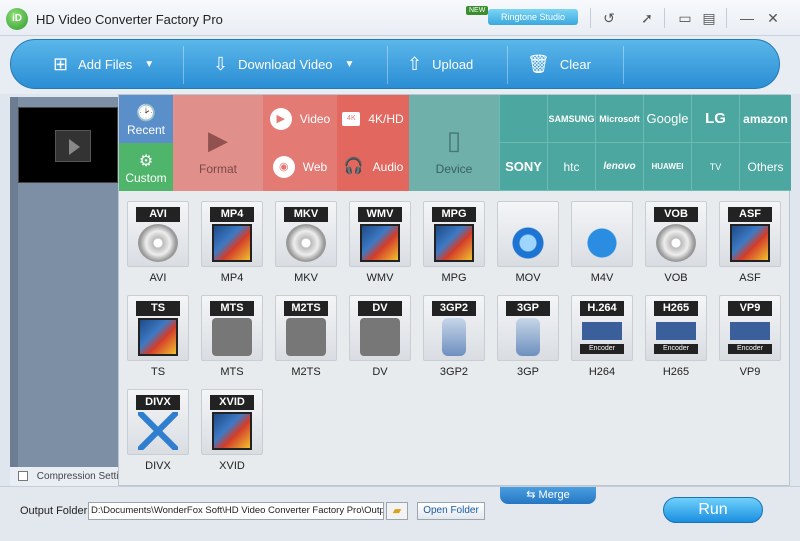  What do you see at coordinates (232, 234) in the screenshot?
I see `format-mp4-icon: MP4` at bounding box center [232, 234].